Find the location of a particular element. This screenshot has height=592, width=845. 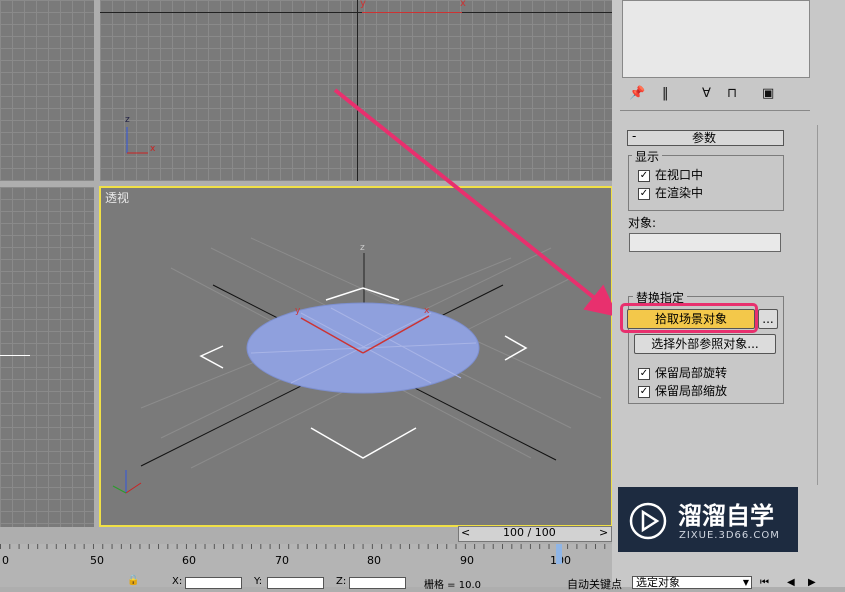

checkbox-keep-scale: ✓ 保留局部缩放 is located at coordinates (682, 390).